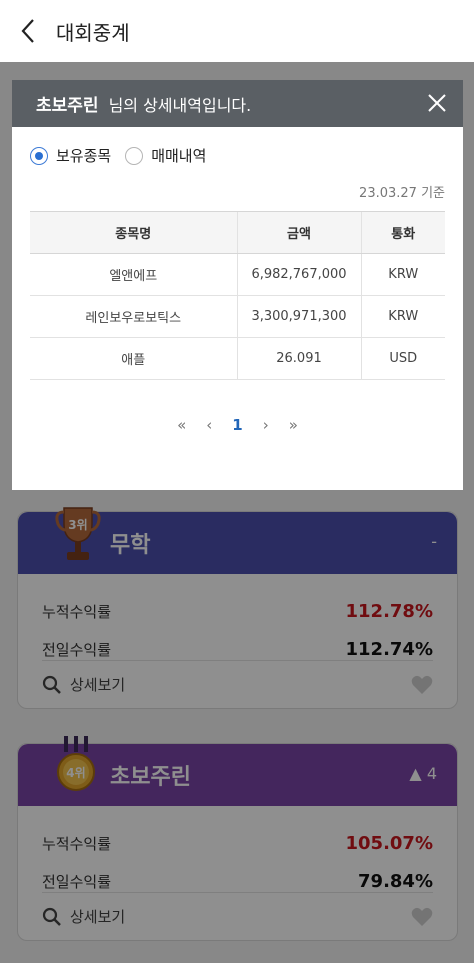 The height and width of the screenshot is (963, 474). I want to click on table-row: 애플 26.091 USD, so click(237, 358).